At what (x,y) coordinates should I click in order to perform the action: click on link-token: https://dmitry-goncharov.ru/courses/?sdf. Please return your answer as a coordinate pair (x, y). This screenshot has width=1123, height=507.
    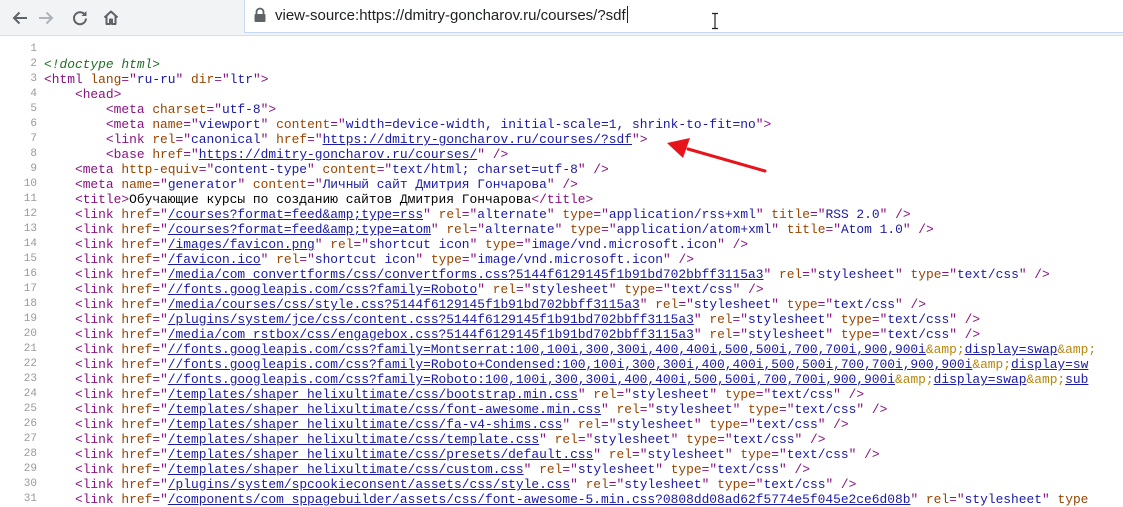
    Looking at the image, I should click on (477, 139).